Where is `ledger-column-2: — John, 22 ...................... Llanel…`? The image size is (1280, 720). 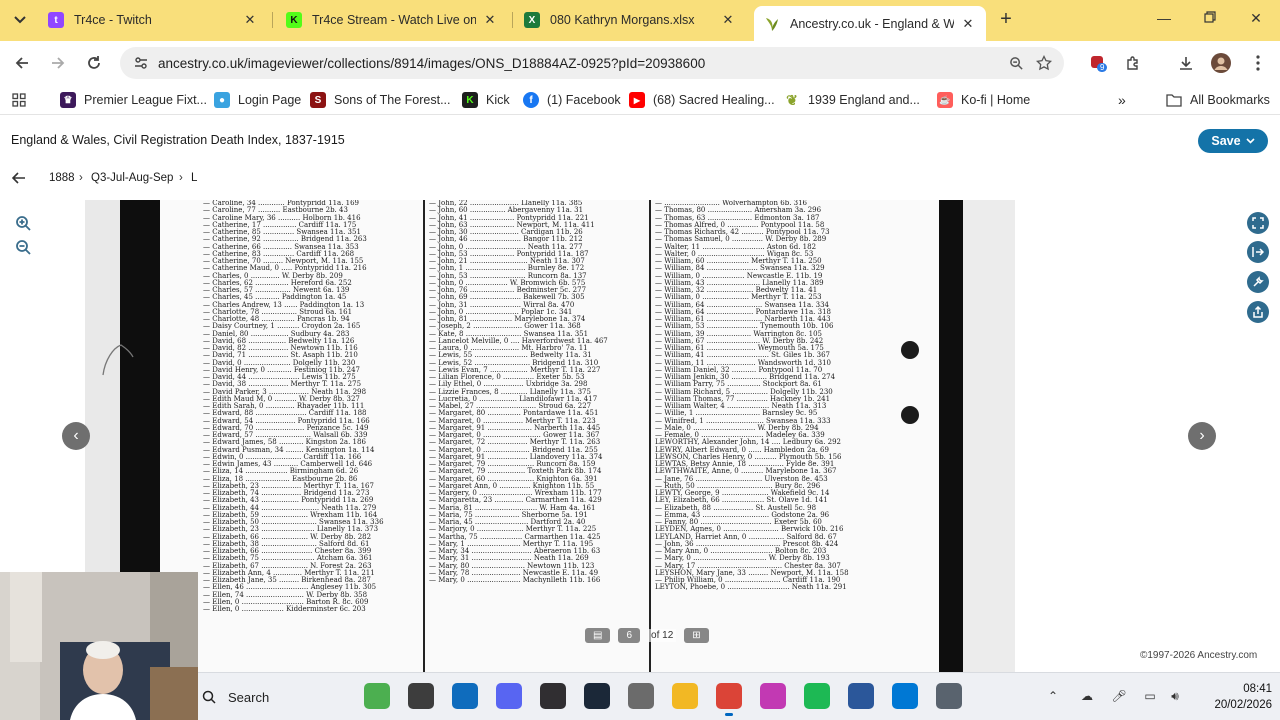
ledger-column-2: — John, 22 ...................... Llanel… is located at coordinates (538, 436).